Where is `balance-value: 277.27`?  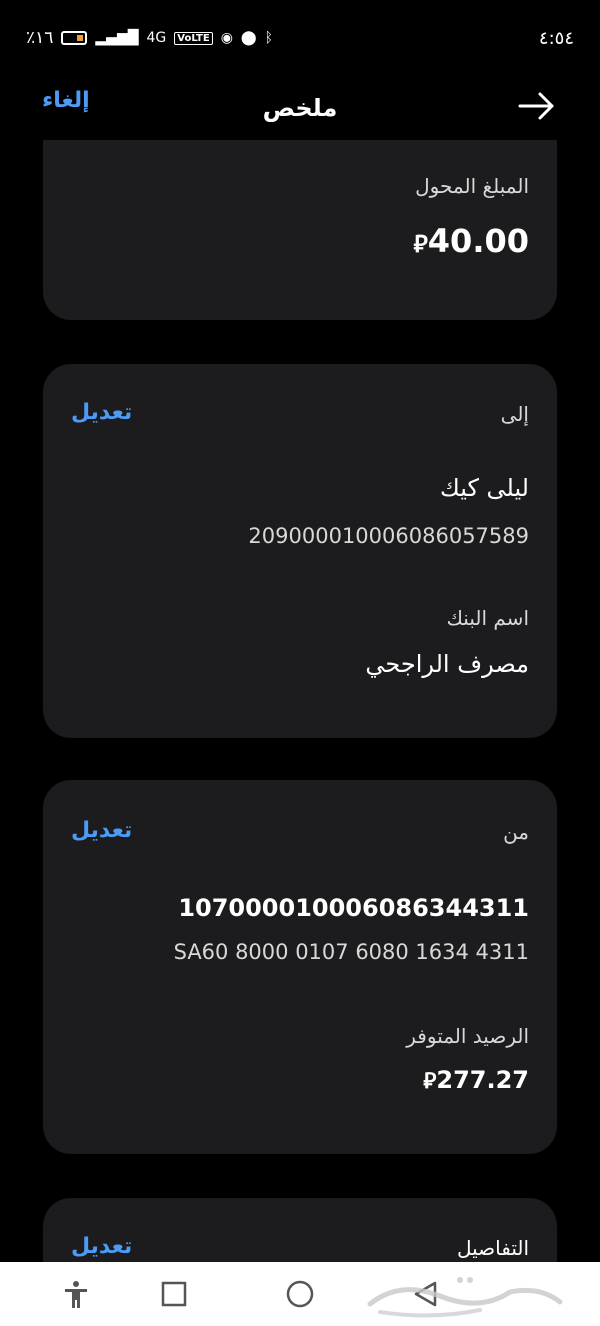 balance-value: 277.27 is located at coordinates (482, 1080).